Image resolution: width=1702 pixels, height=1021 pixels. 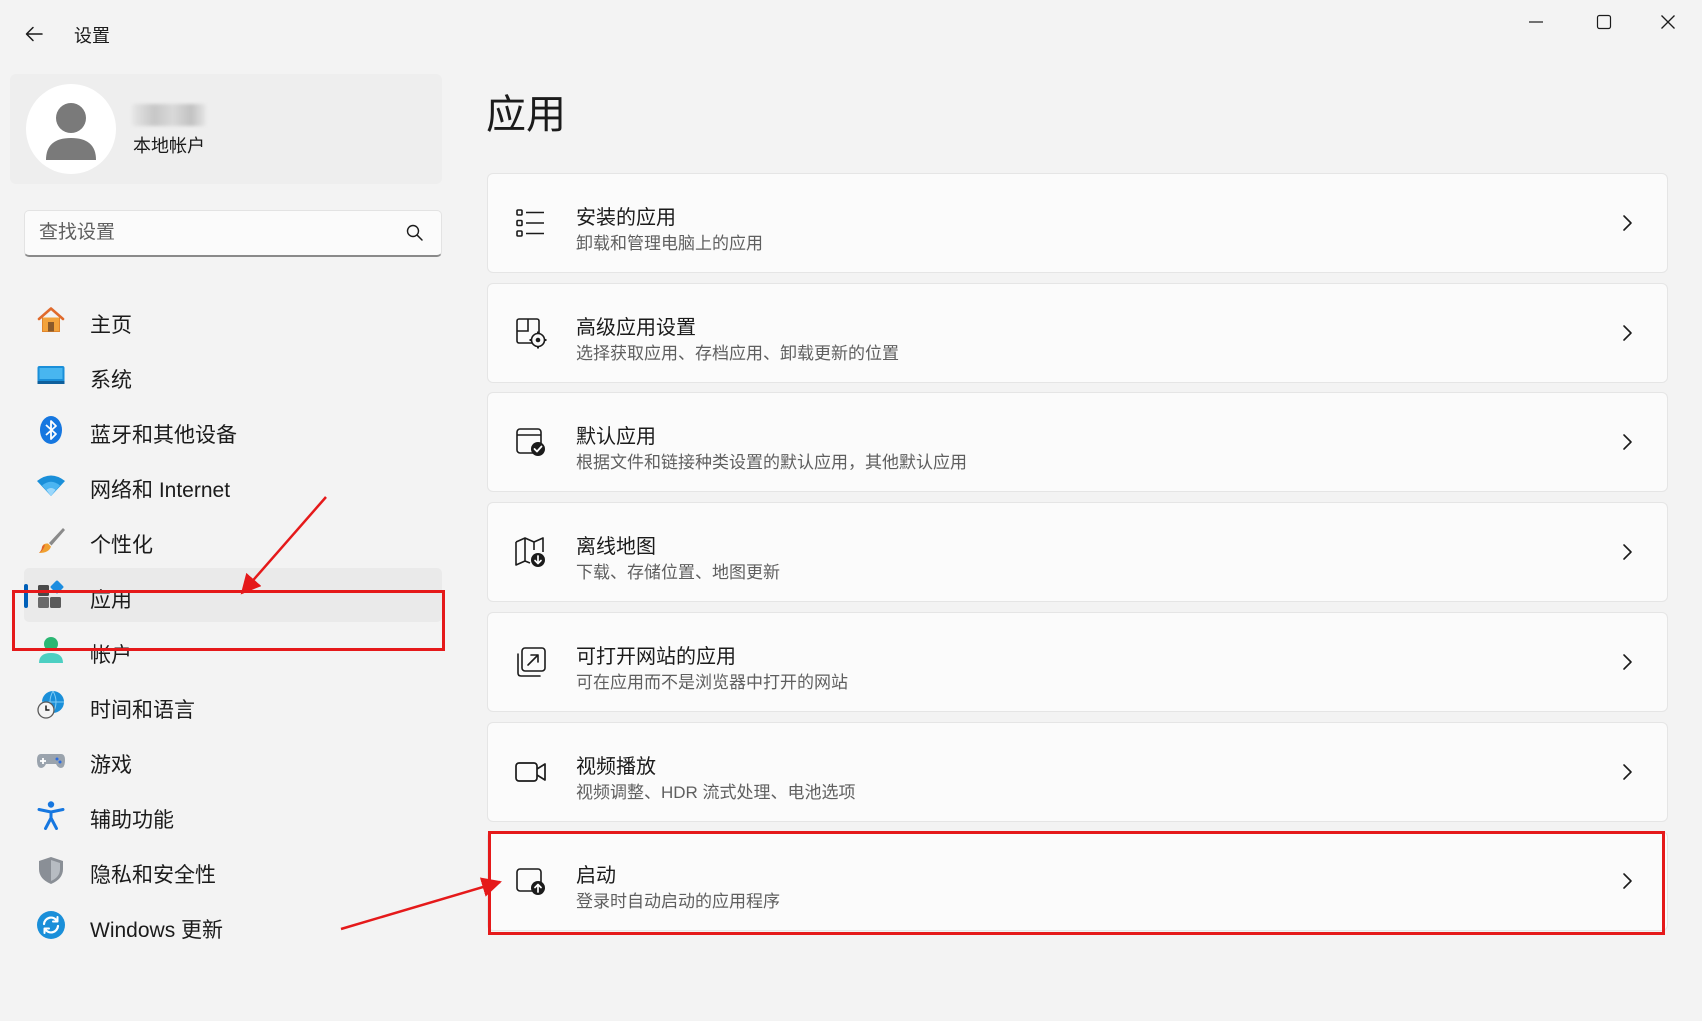 I want to click on minimize-button, so click(x=1536, y=22).